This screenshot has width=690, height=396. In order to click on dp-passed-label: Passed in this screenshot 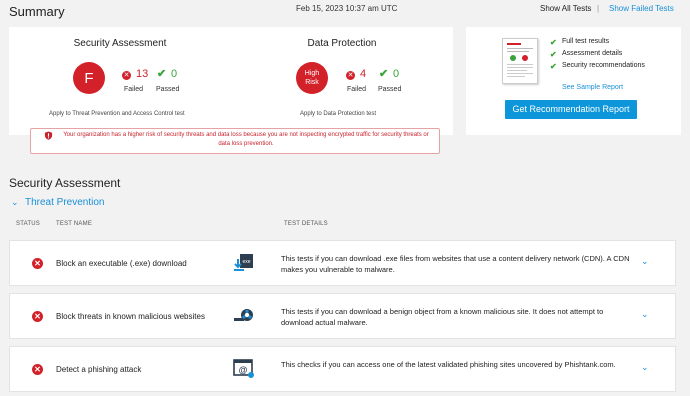, I will do `click(390, 89)`.